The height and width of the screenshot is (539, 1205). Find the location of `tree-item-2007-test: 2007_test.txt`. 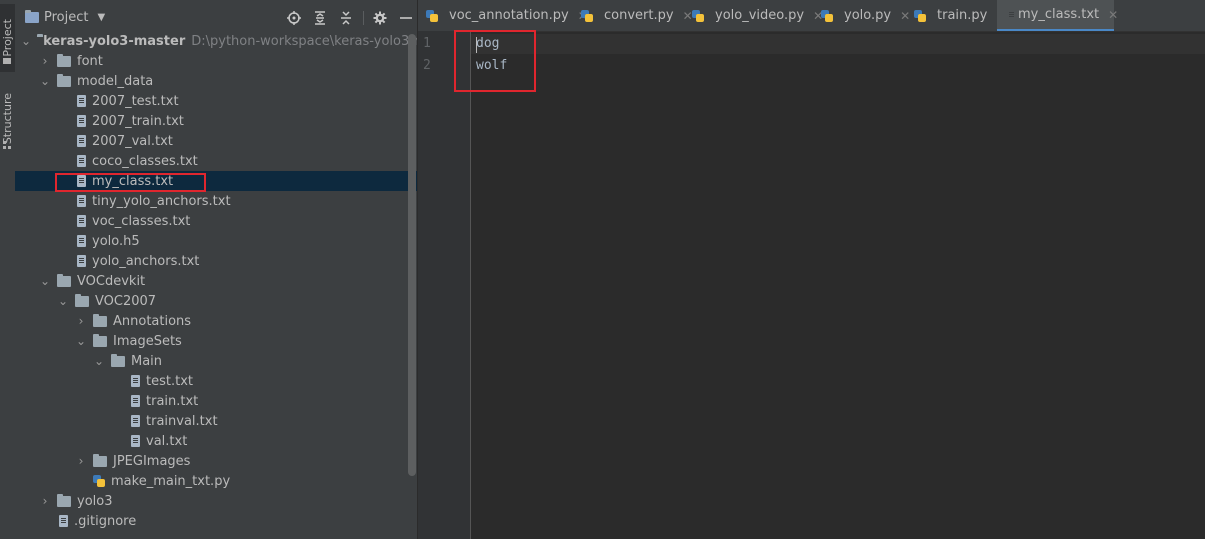

tree-item-2007-test: 2007_test.txt is located at coordinates (216, 101).